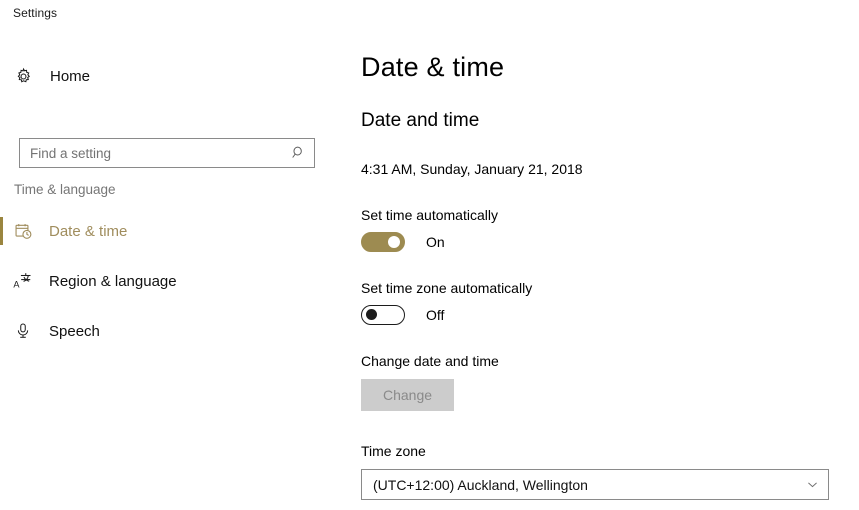 The height and width of the screenshot is (510, 859). I want to click on set-timezone-automatically-row: Off, so click(402, 315).